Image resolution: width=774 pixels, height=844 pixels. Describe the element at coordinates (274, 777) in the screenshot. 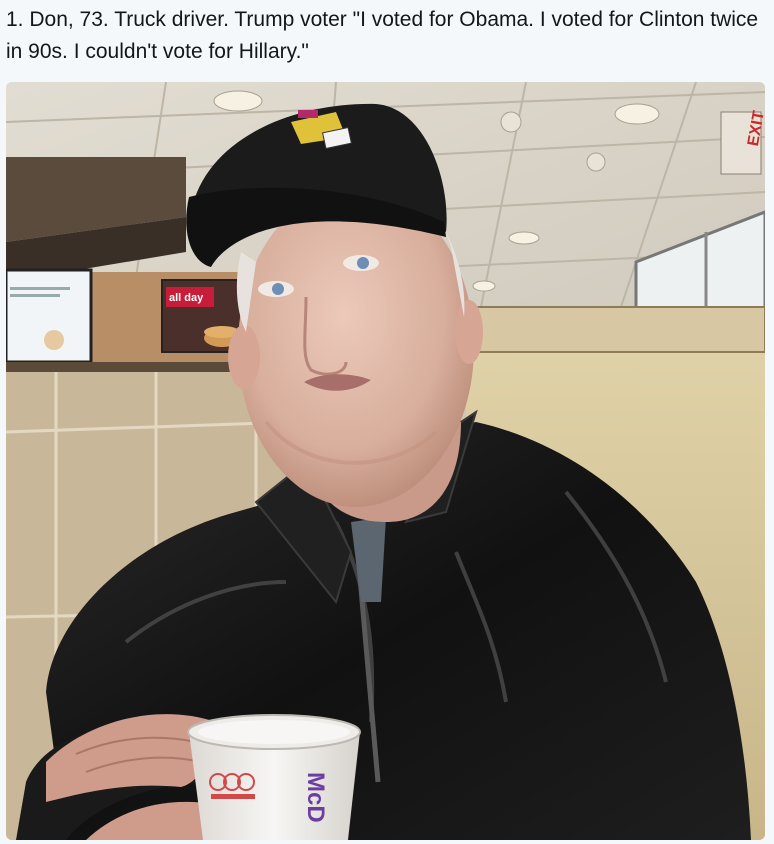

I see `coffee-cup: McD` at that location.